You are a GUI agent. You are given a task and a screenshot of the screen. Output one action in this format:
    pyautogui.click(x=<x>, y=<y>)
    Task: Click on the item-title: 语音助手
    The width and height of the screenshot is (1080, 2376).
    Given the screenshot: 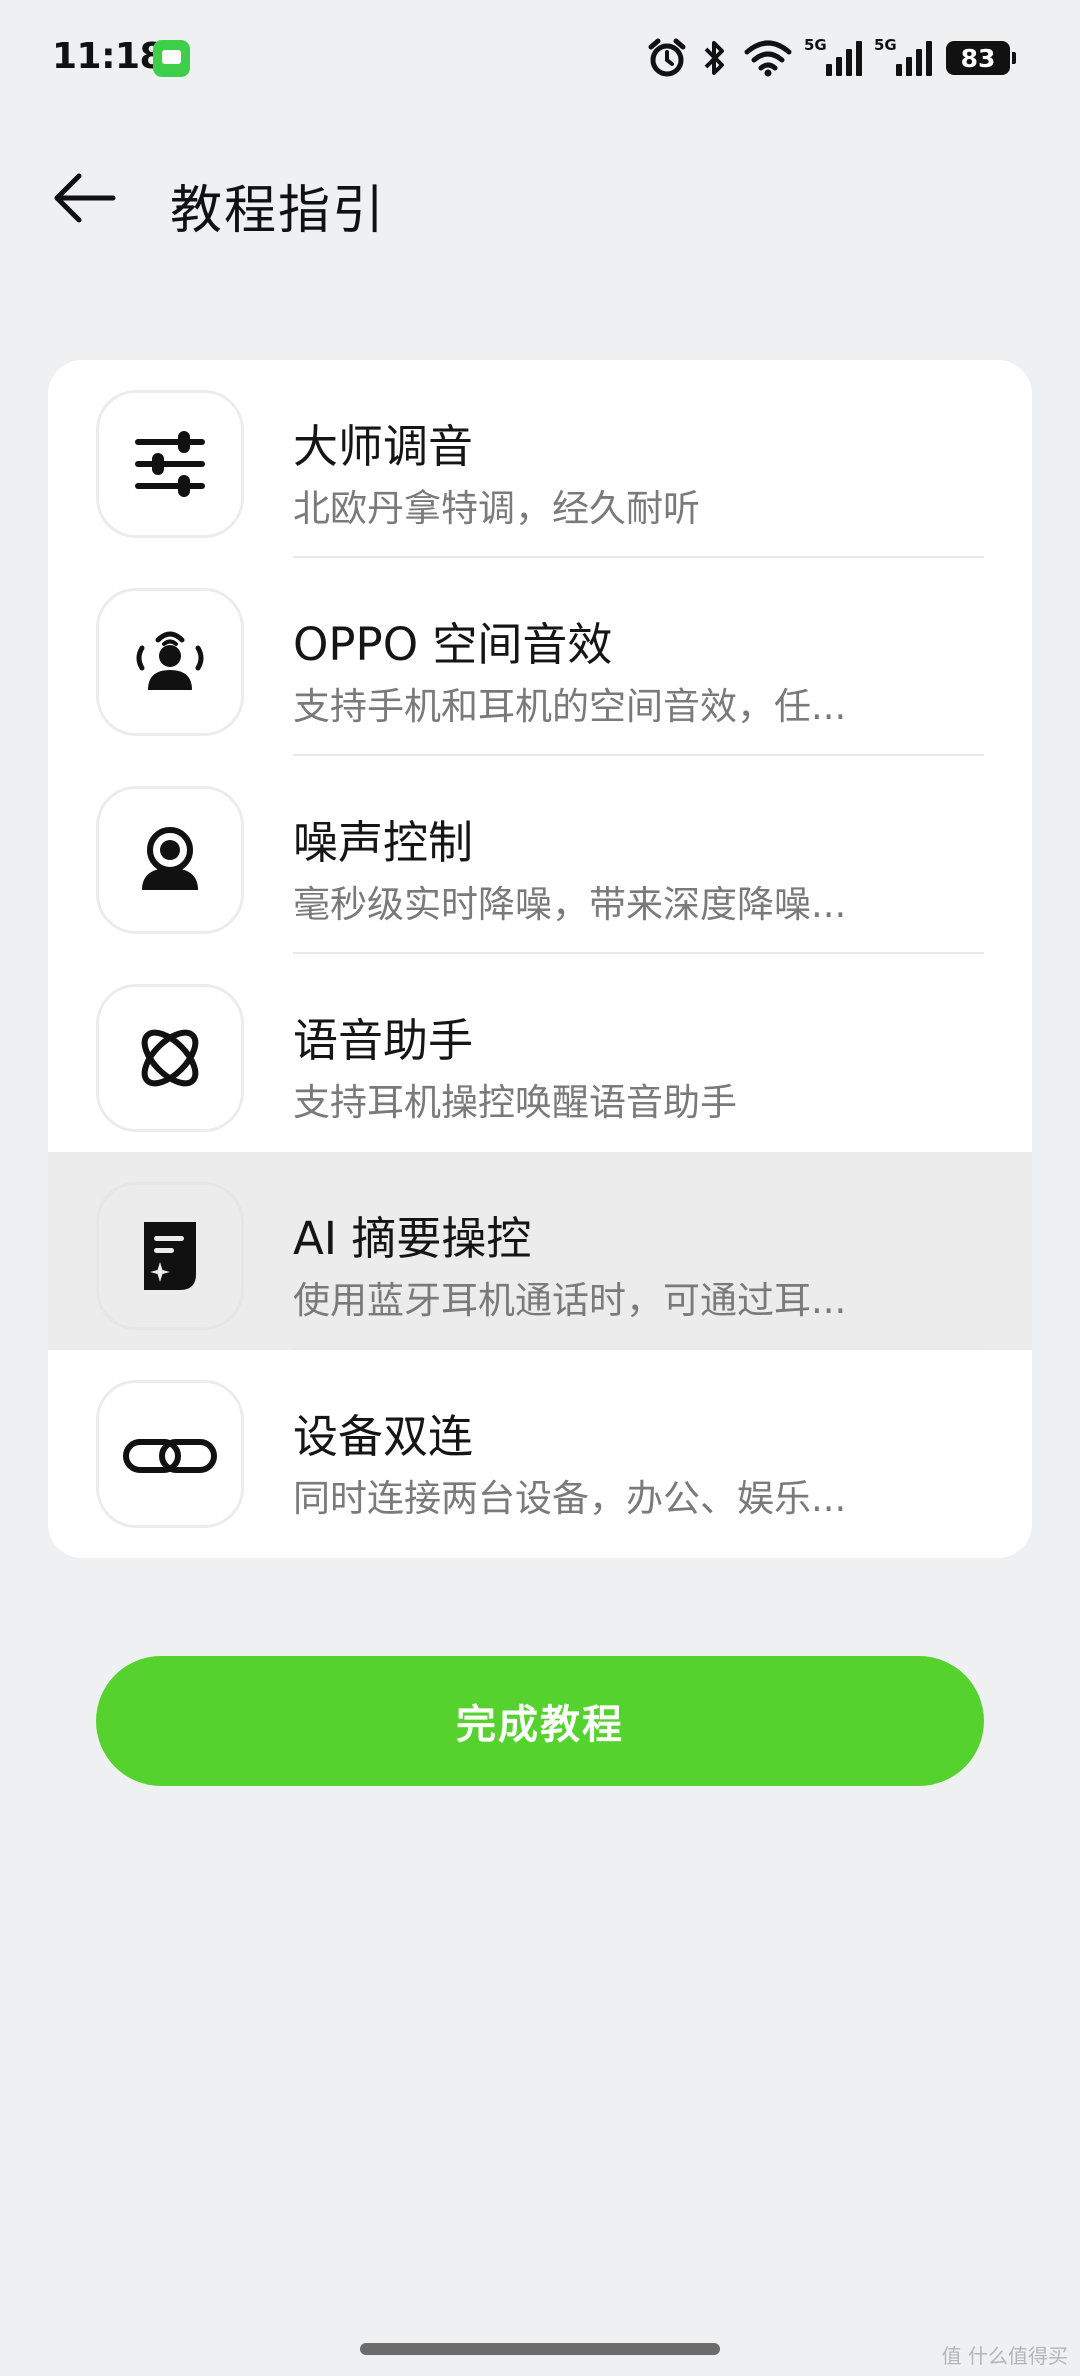 What is the action you would take?
    pyautogui.click(x=383, y=1040)
    